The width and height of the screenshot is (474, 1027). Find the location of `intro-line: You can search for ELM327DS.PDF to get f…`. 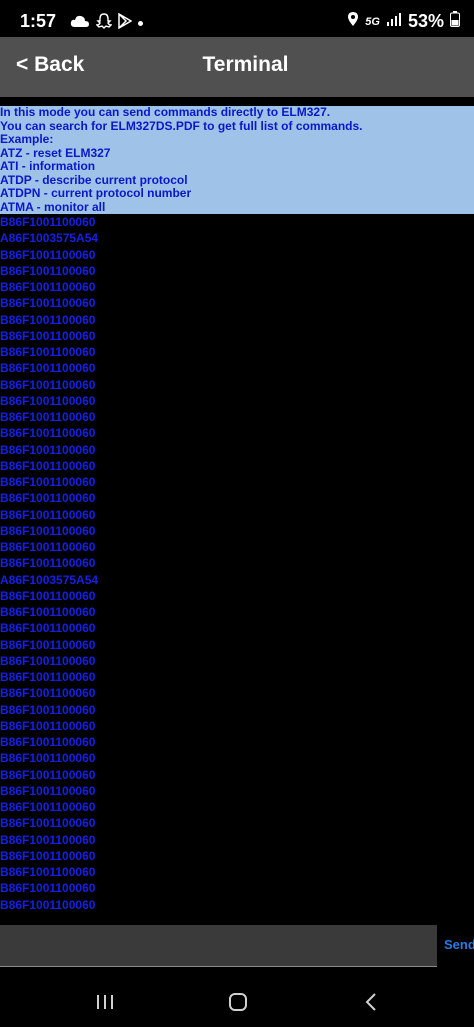

intro-line: You can search for ELM327DS.PDF to get f… is located at coordinates (181, 125).